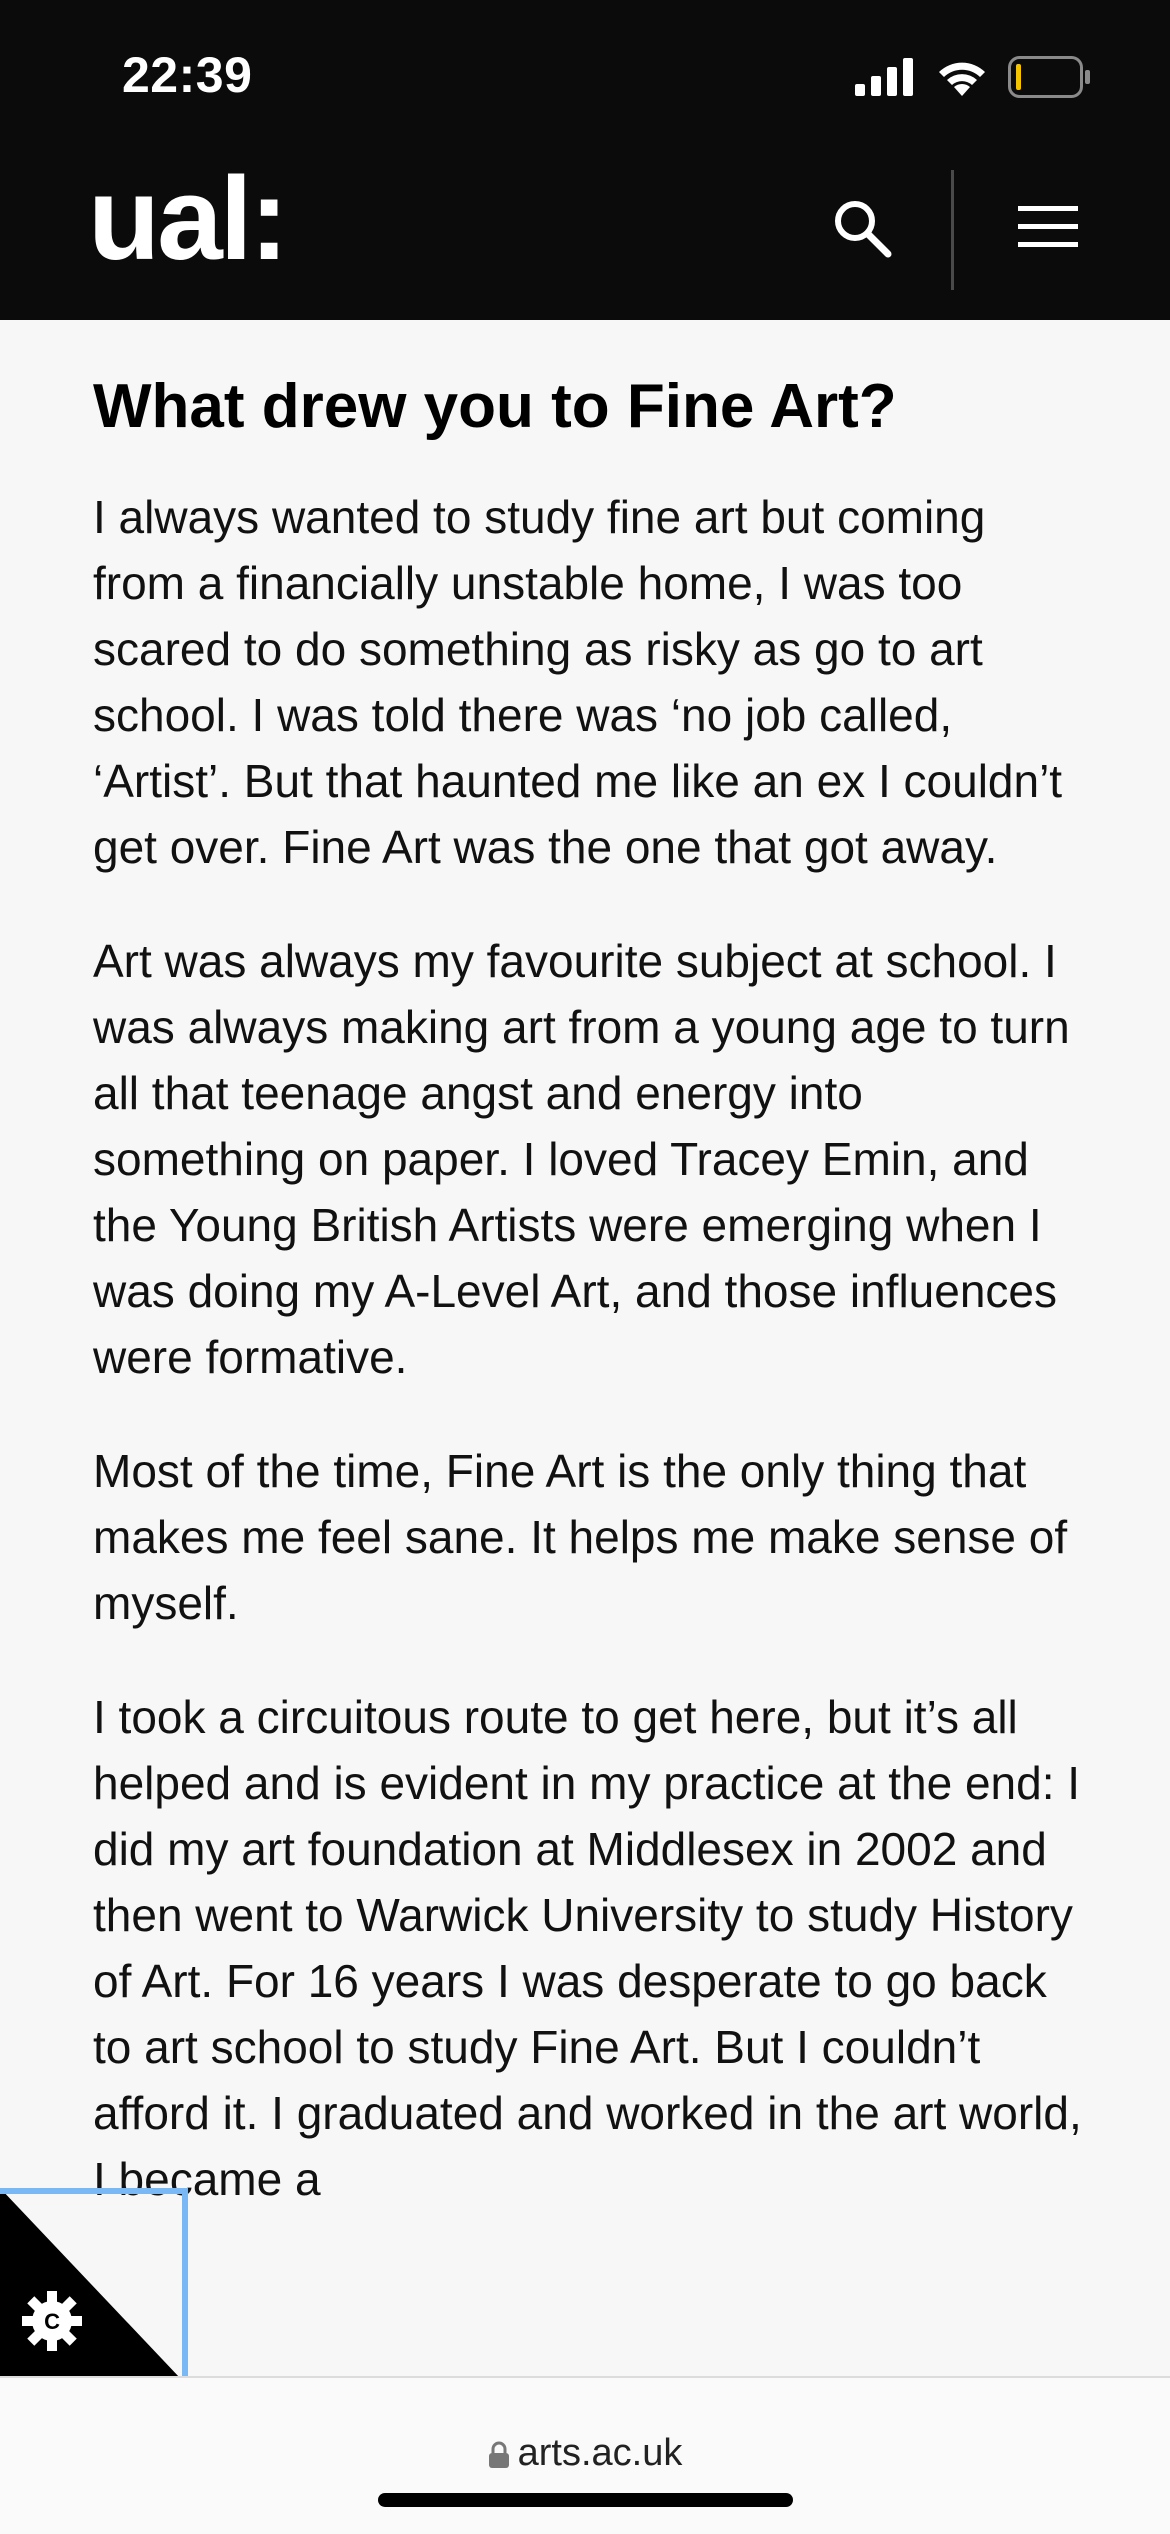  Describe the element at coordinates (962, 79) in the screenshot. I see `wifi-icon` at that location.